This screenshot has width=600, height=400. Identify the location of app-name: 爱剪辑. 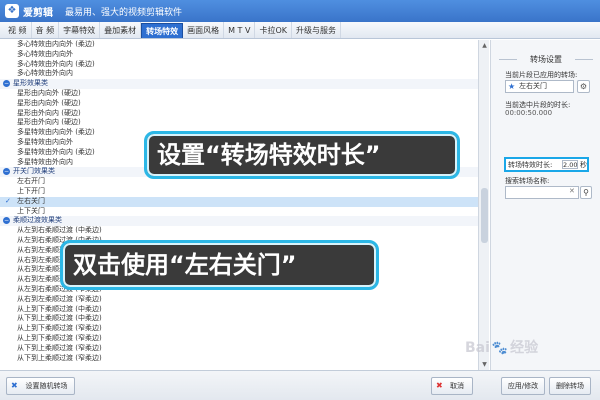
(38, 13).